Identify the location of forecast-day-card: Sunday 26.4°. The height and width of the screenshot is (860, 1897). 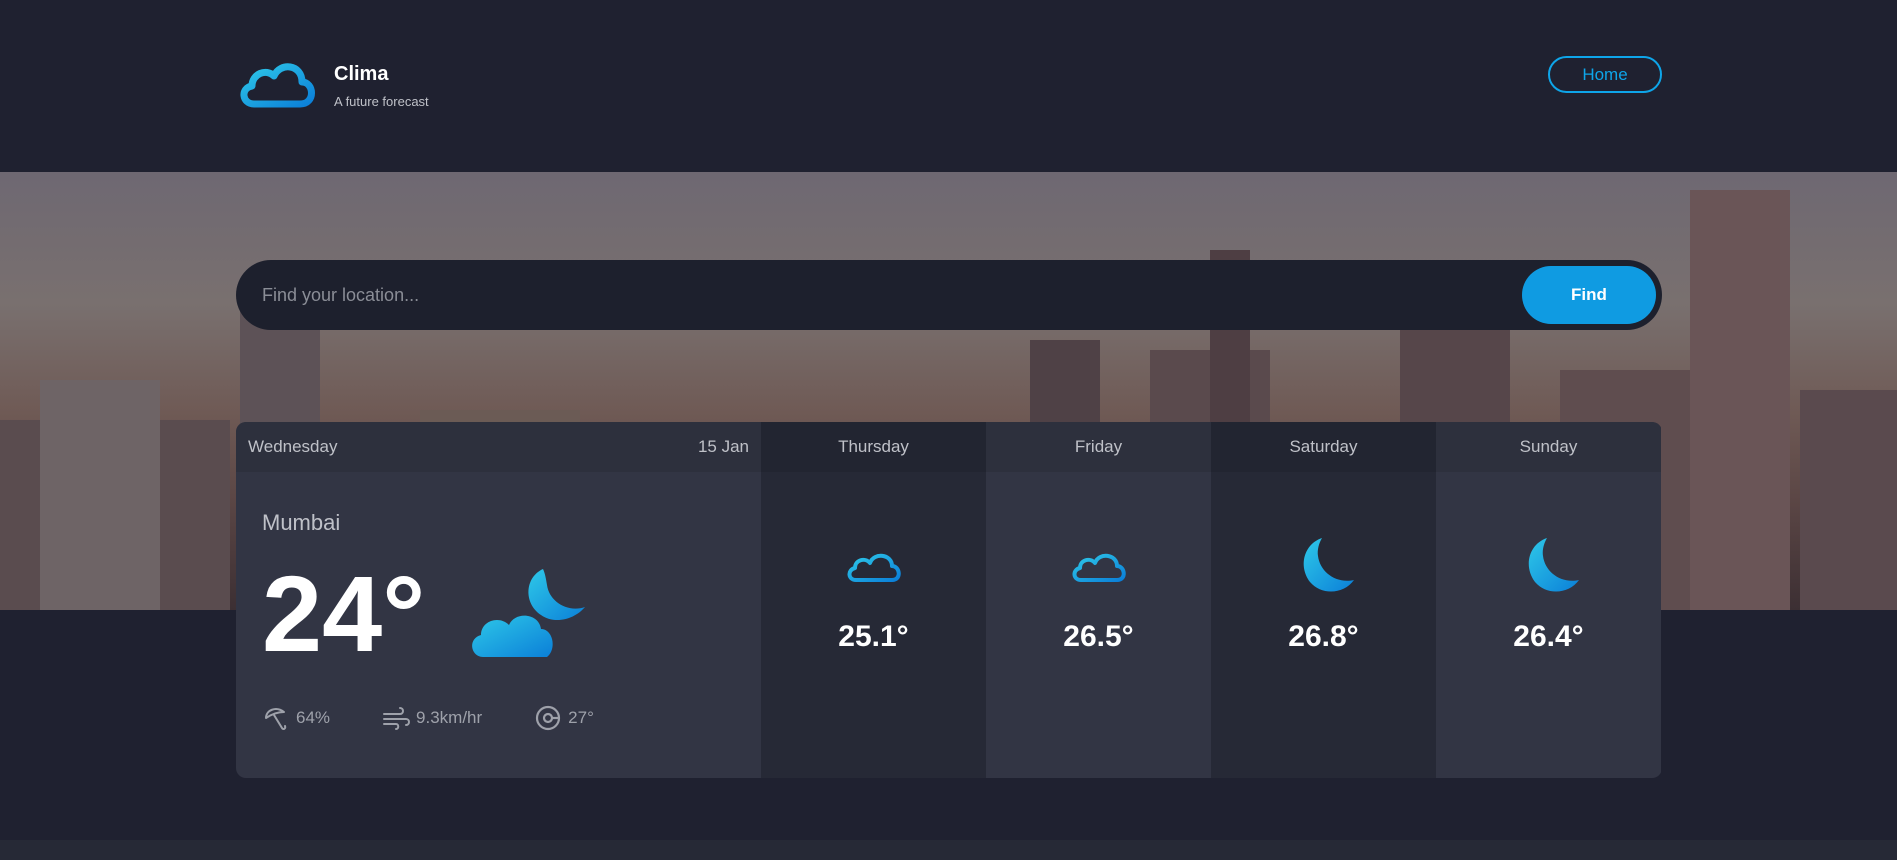
(1548, 600).